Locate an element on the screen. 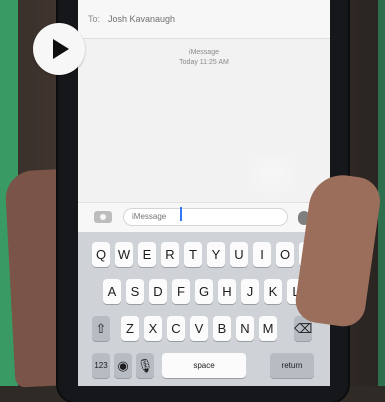 The height and width of the screenshot is (402, 385). play-button is located at coordinates (59, 49).